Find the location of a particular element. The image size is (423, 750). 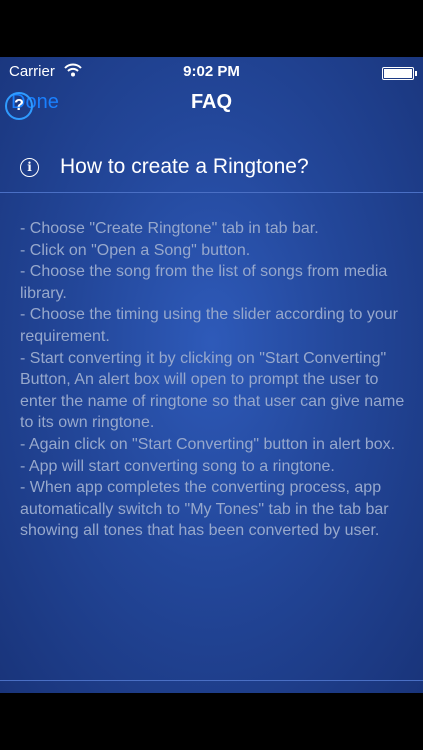

top-letterbox is located at coordinates (211, 28).